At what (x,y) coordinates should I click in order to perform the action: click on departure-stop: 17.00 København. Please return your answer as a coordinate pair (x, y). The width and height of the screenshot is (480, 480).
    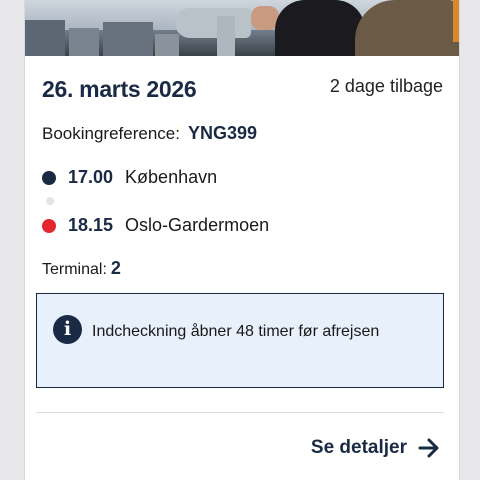
    Looking at the image, I should click on (129, 177).